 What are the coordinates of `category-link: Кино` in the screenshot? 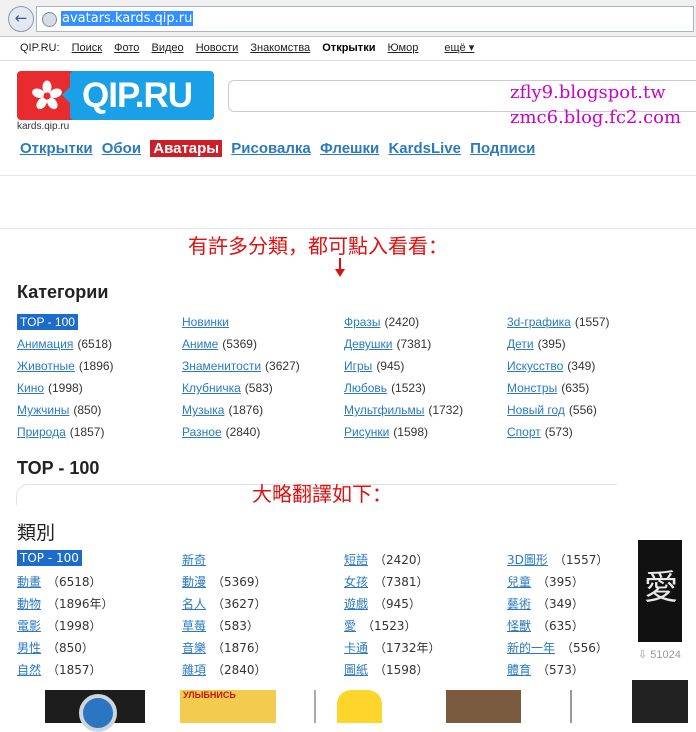 It's located at (30, 388).